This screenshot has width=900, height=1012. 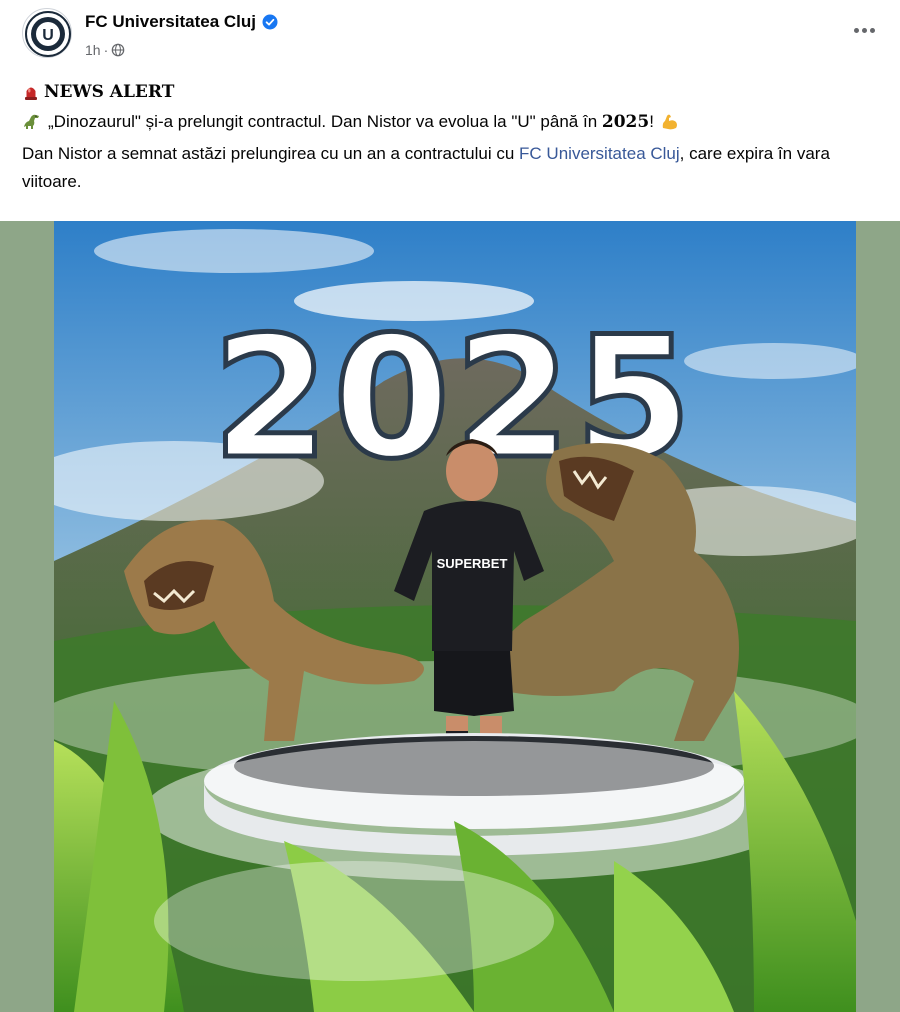 I want to click on more-options-button, so click(x=864, y=30).